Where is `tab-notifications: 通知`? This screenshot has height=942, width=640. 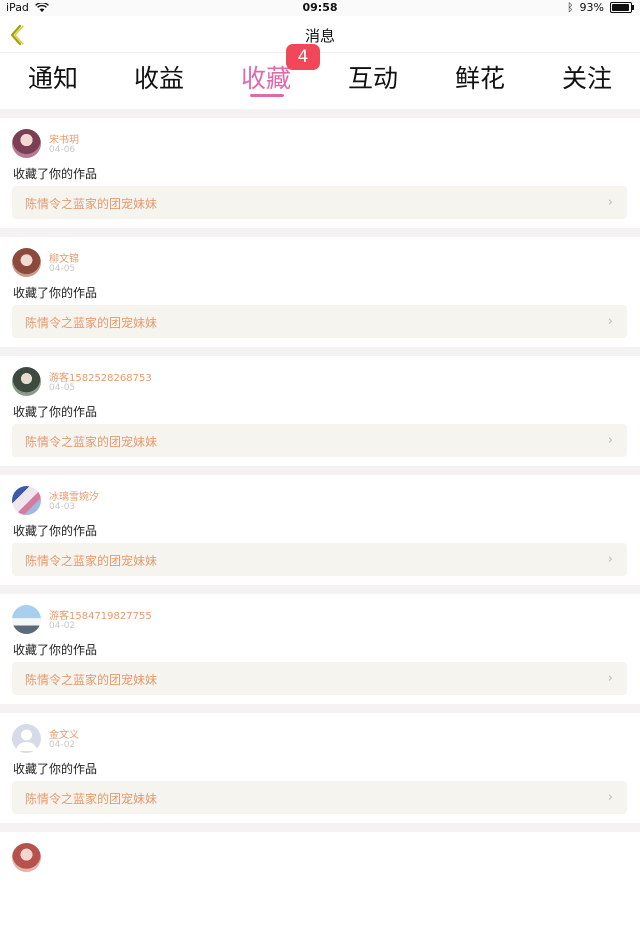 tab-notifications: 通知 is located at coordinates (53, 77).